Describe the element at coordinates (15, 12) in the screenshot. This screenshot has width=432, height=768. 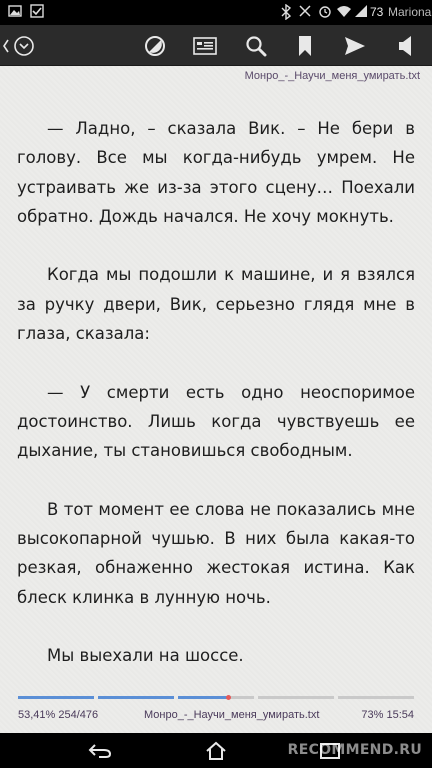
I see `image-icon` at that location.